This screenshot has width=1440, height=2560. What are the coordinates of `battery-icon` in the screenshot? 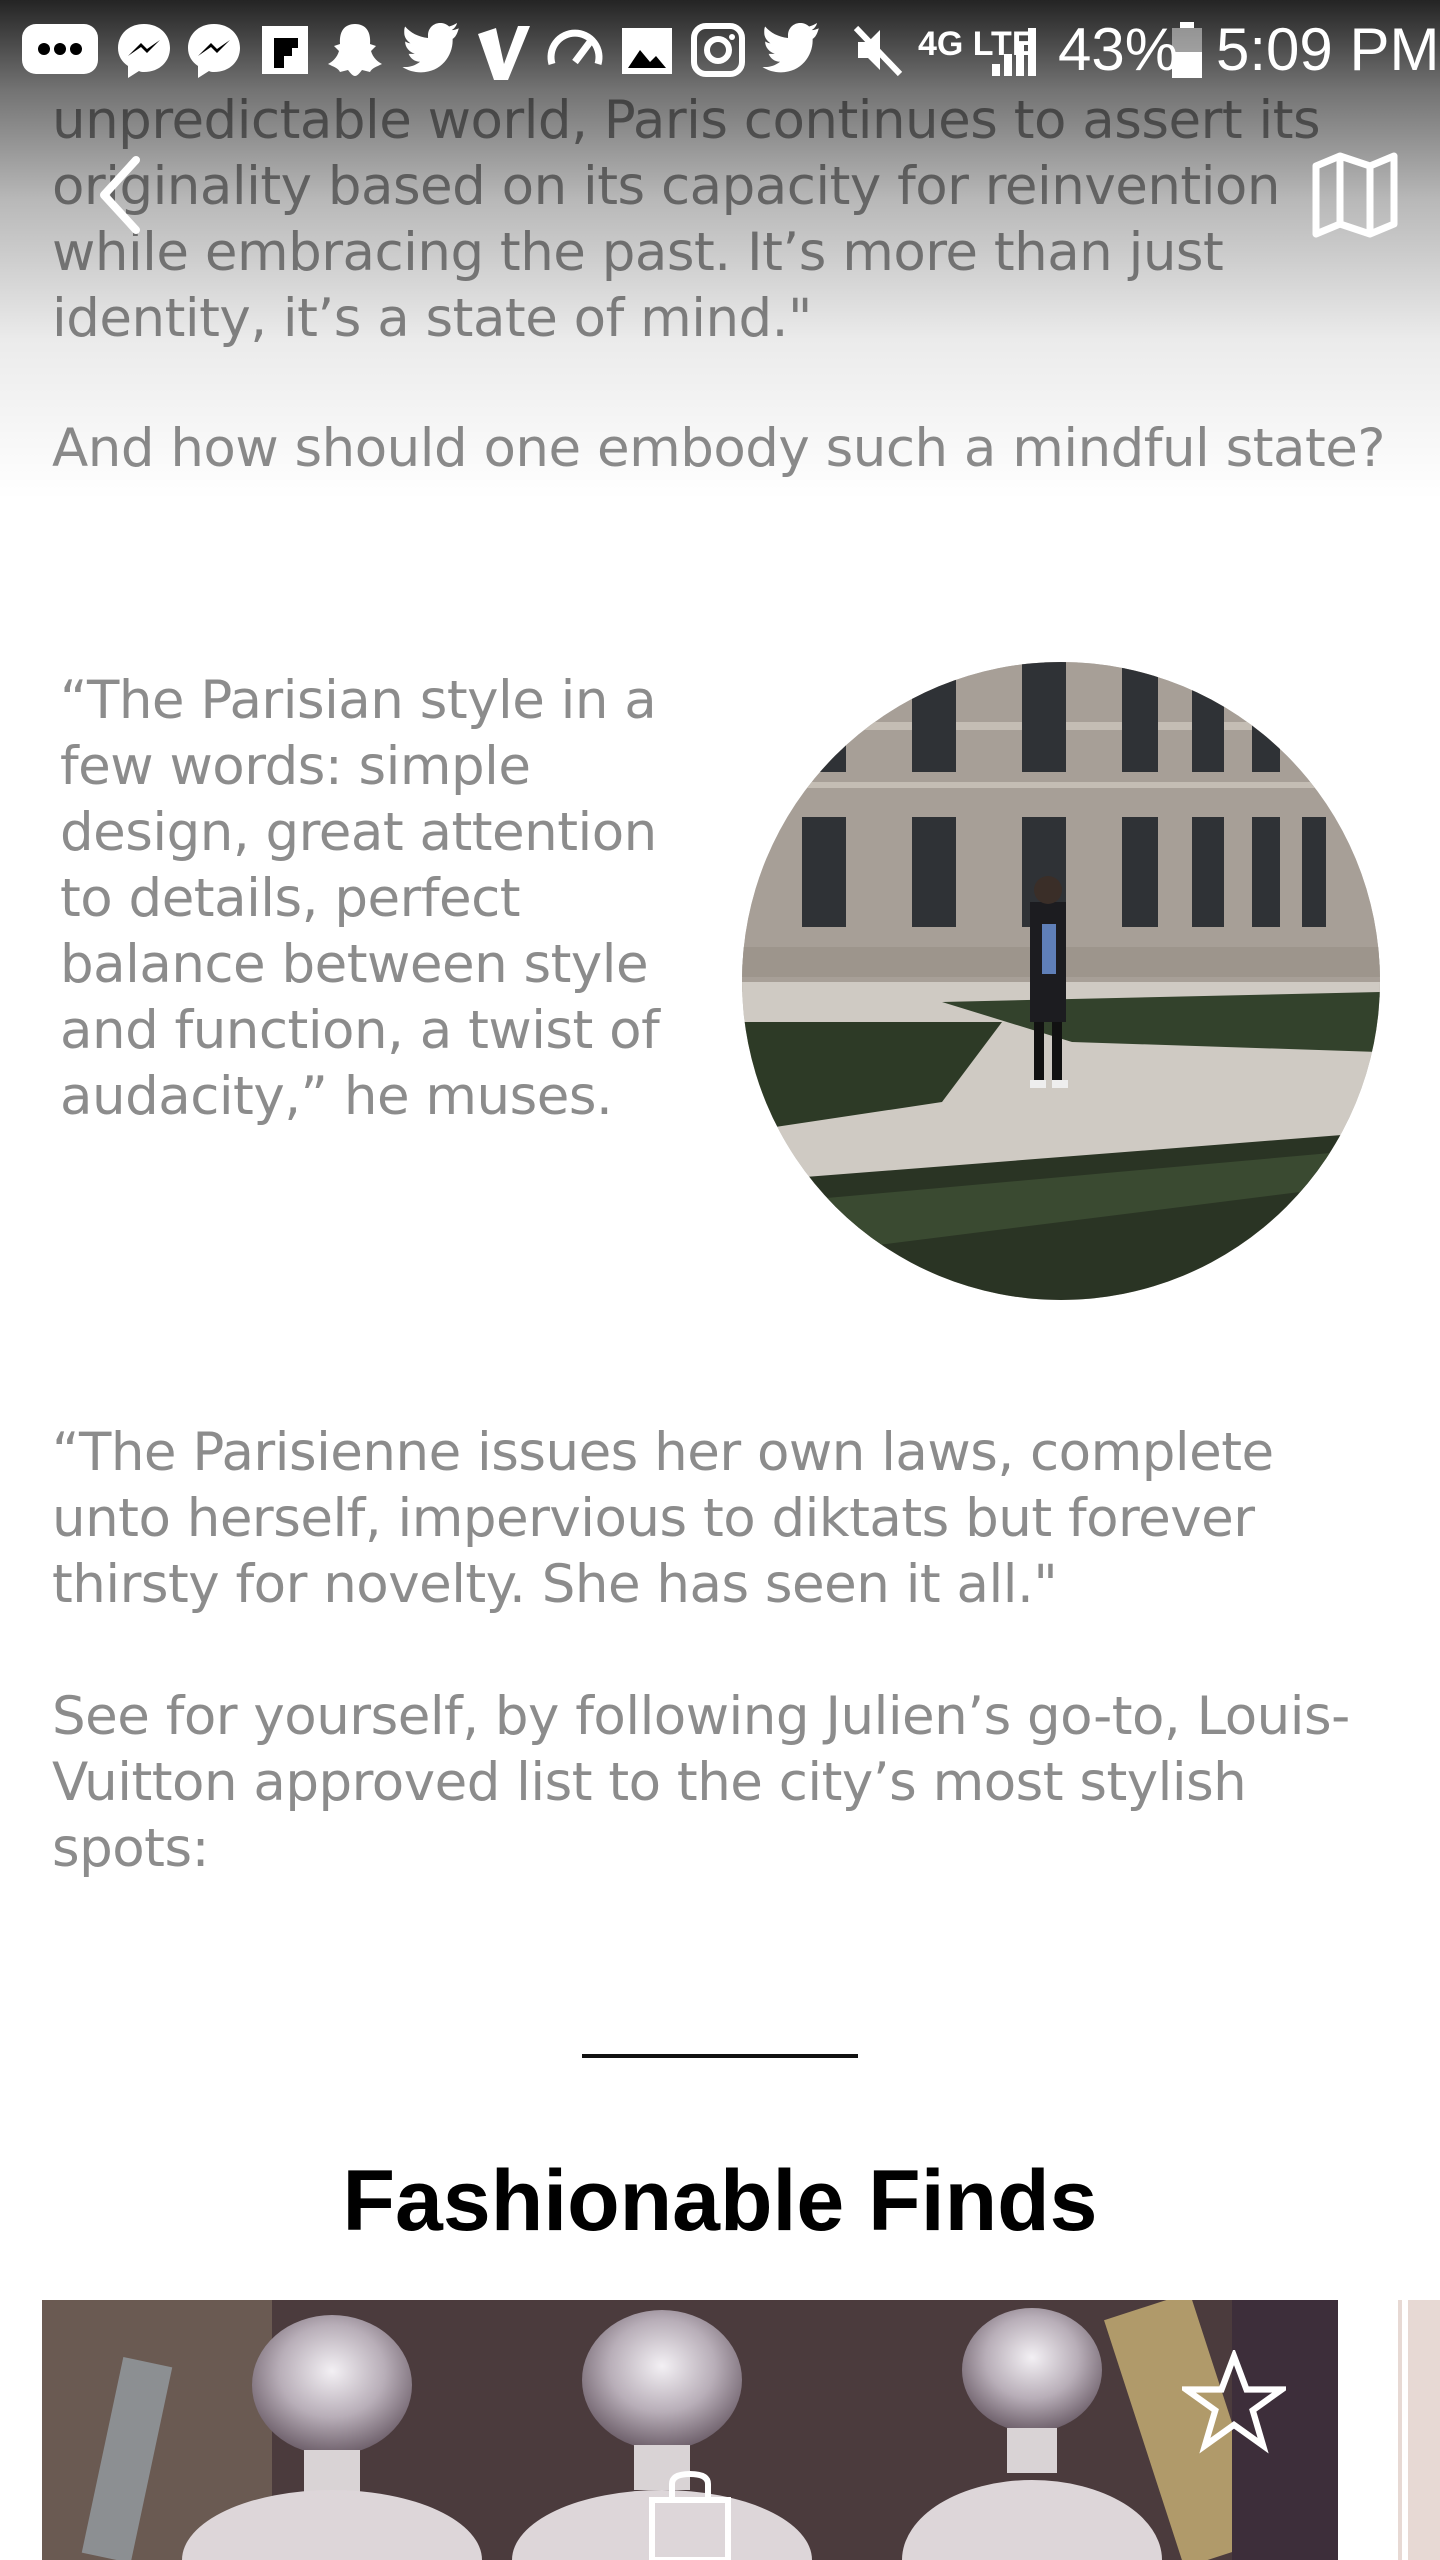 It's located at (1187, 50).